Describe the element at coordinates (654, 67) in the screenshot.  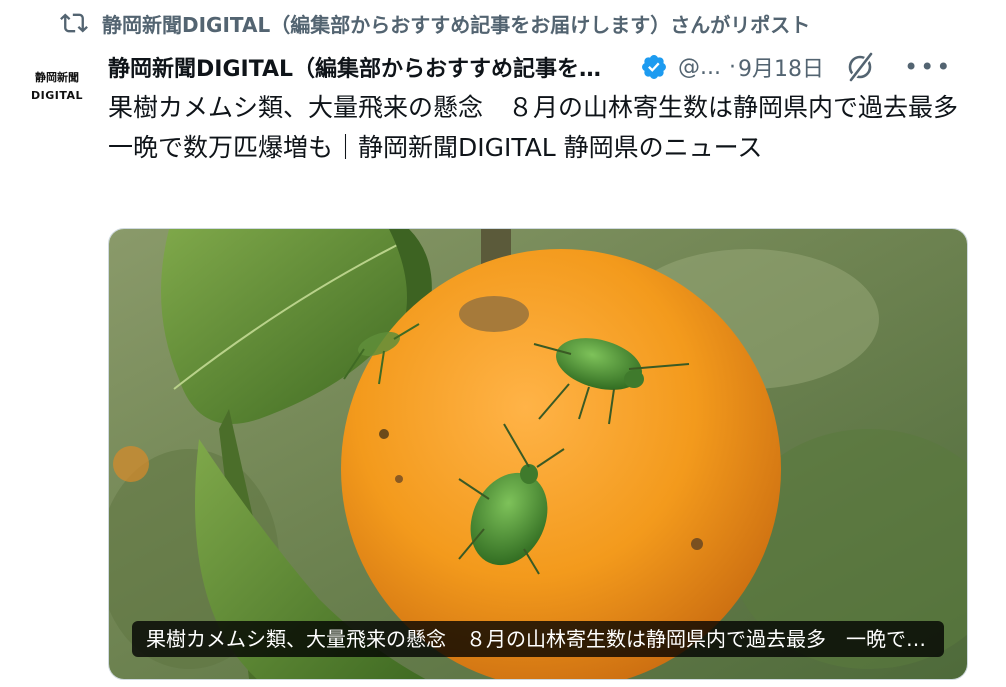
I see `verified-badge-icon` at that location.